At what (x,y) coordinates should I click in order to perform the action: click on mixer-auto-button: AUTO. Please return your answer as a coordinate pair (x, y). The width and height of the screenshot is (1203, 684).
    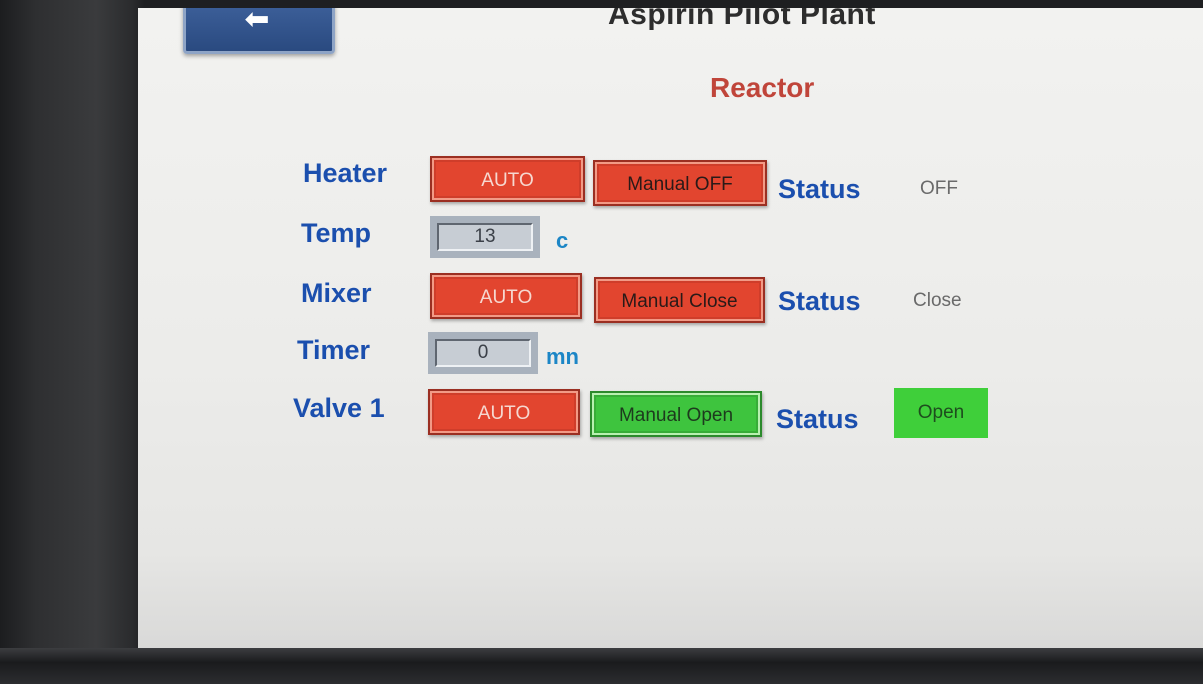
    Looking at the image, I should click on (506, 296).